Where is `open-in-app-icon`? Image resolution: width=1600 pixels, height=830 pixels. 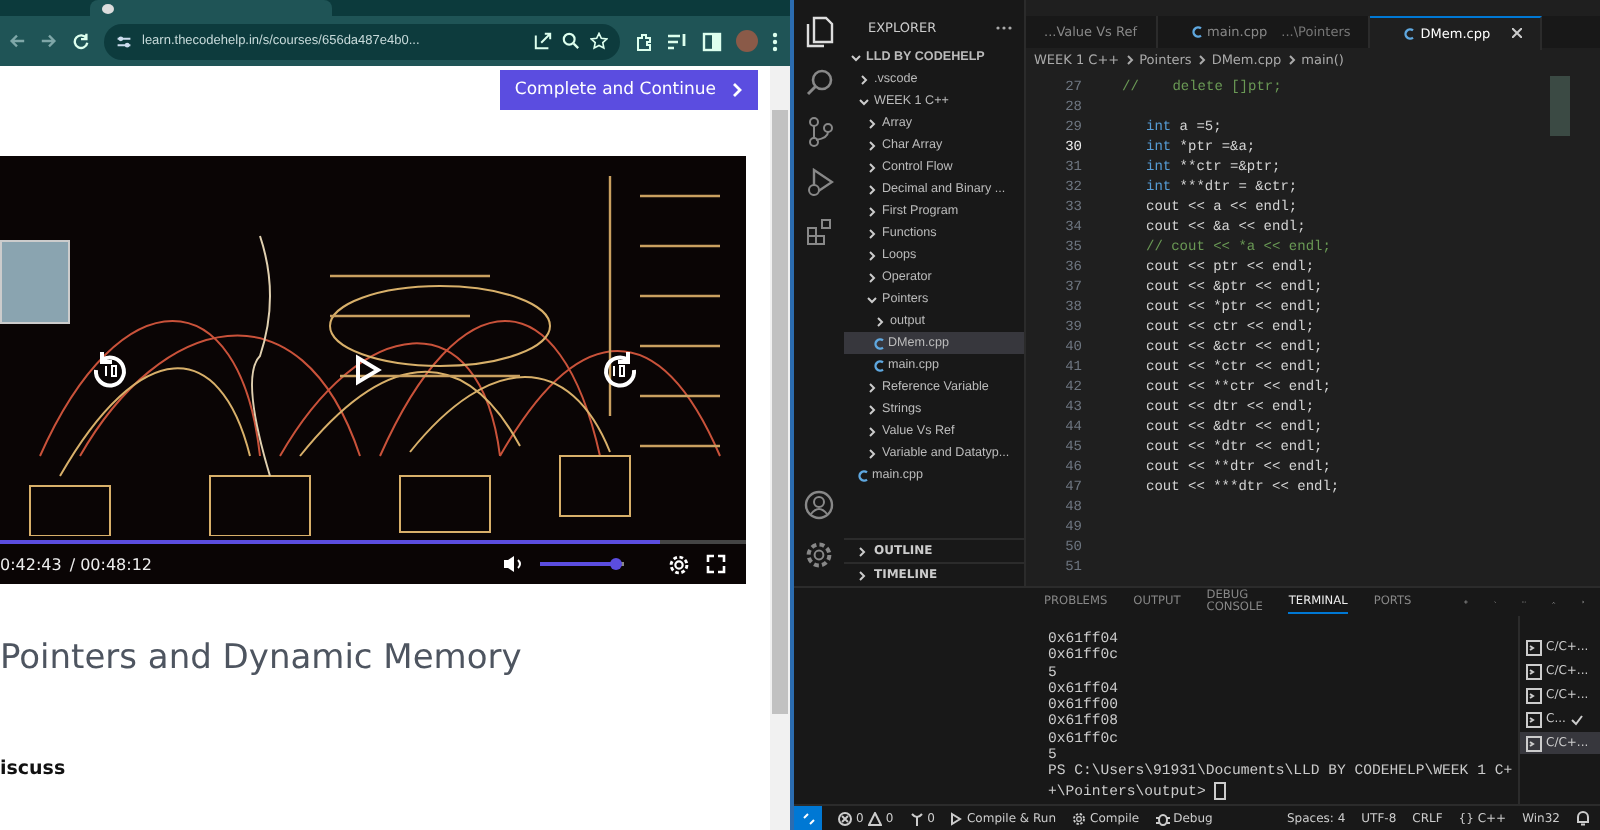
open-in-app-icon is located at coordinates (543, 41).